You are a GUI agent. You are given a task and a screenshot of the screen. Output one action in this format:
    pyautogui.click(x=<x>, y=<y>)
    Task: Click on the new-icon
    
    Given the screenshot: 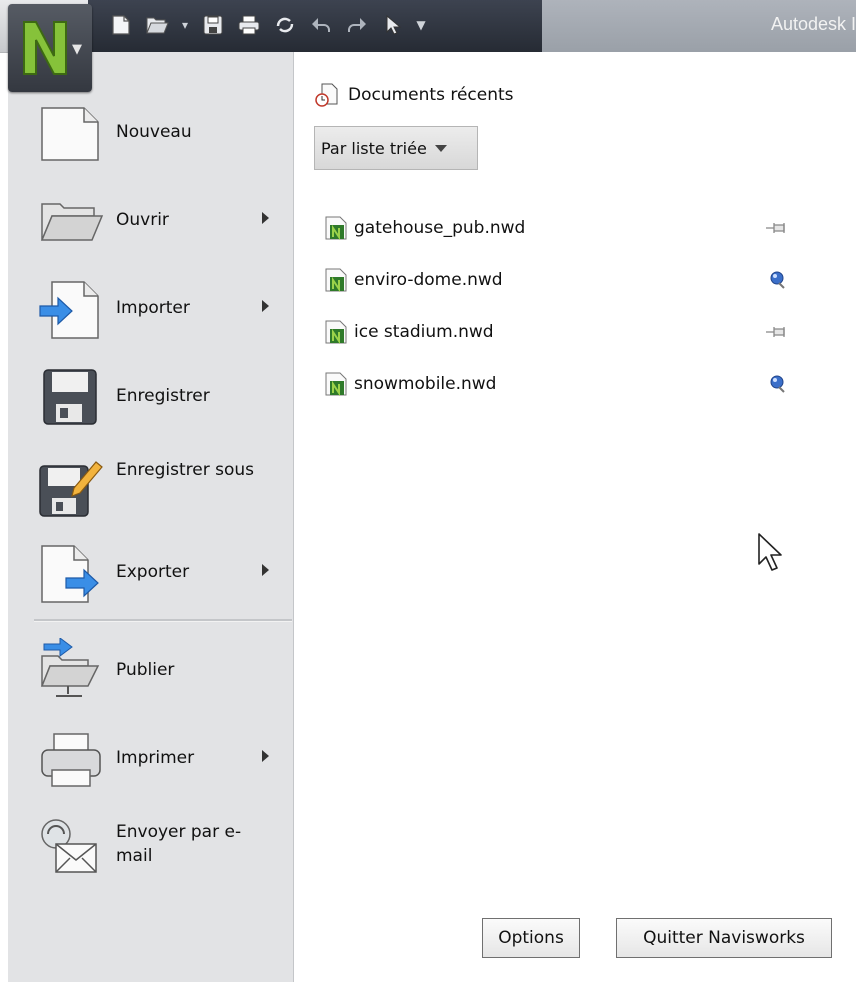 What is the action you would take?
    pyautogui.click(x=121, y=25)
    